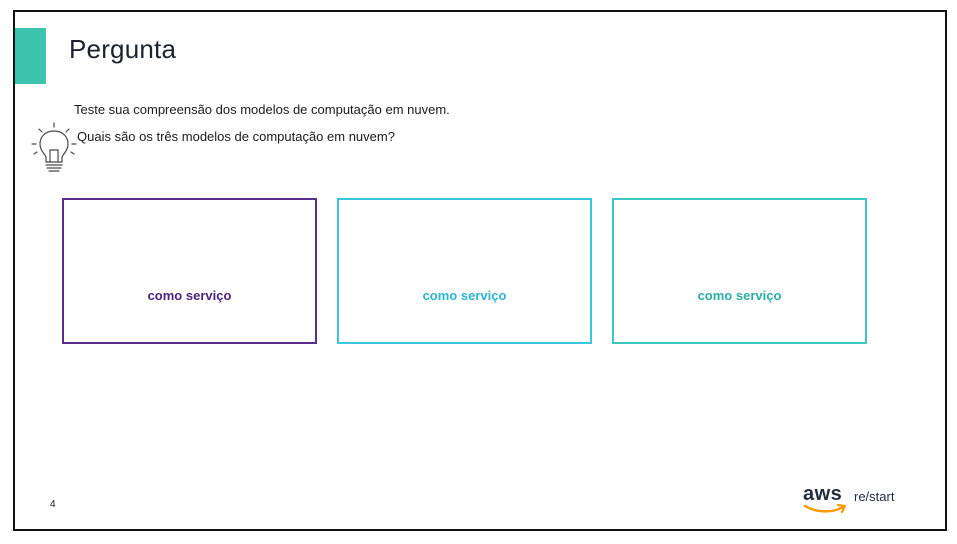  I want to click on aws-smile-icon, so click(825, 508).